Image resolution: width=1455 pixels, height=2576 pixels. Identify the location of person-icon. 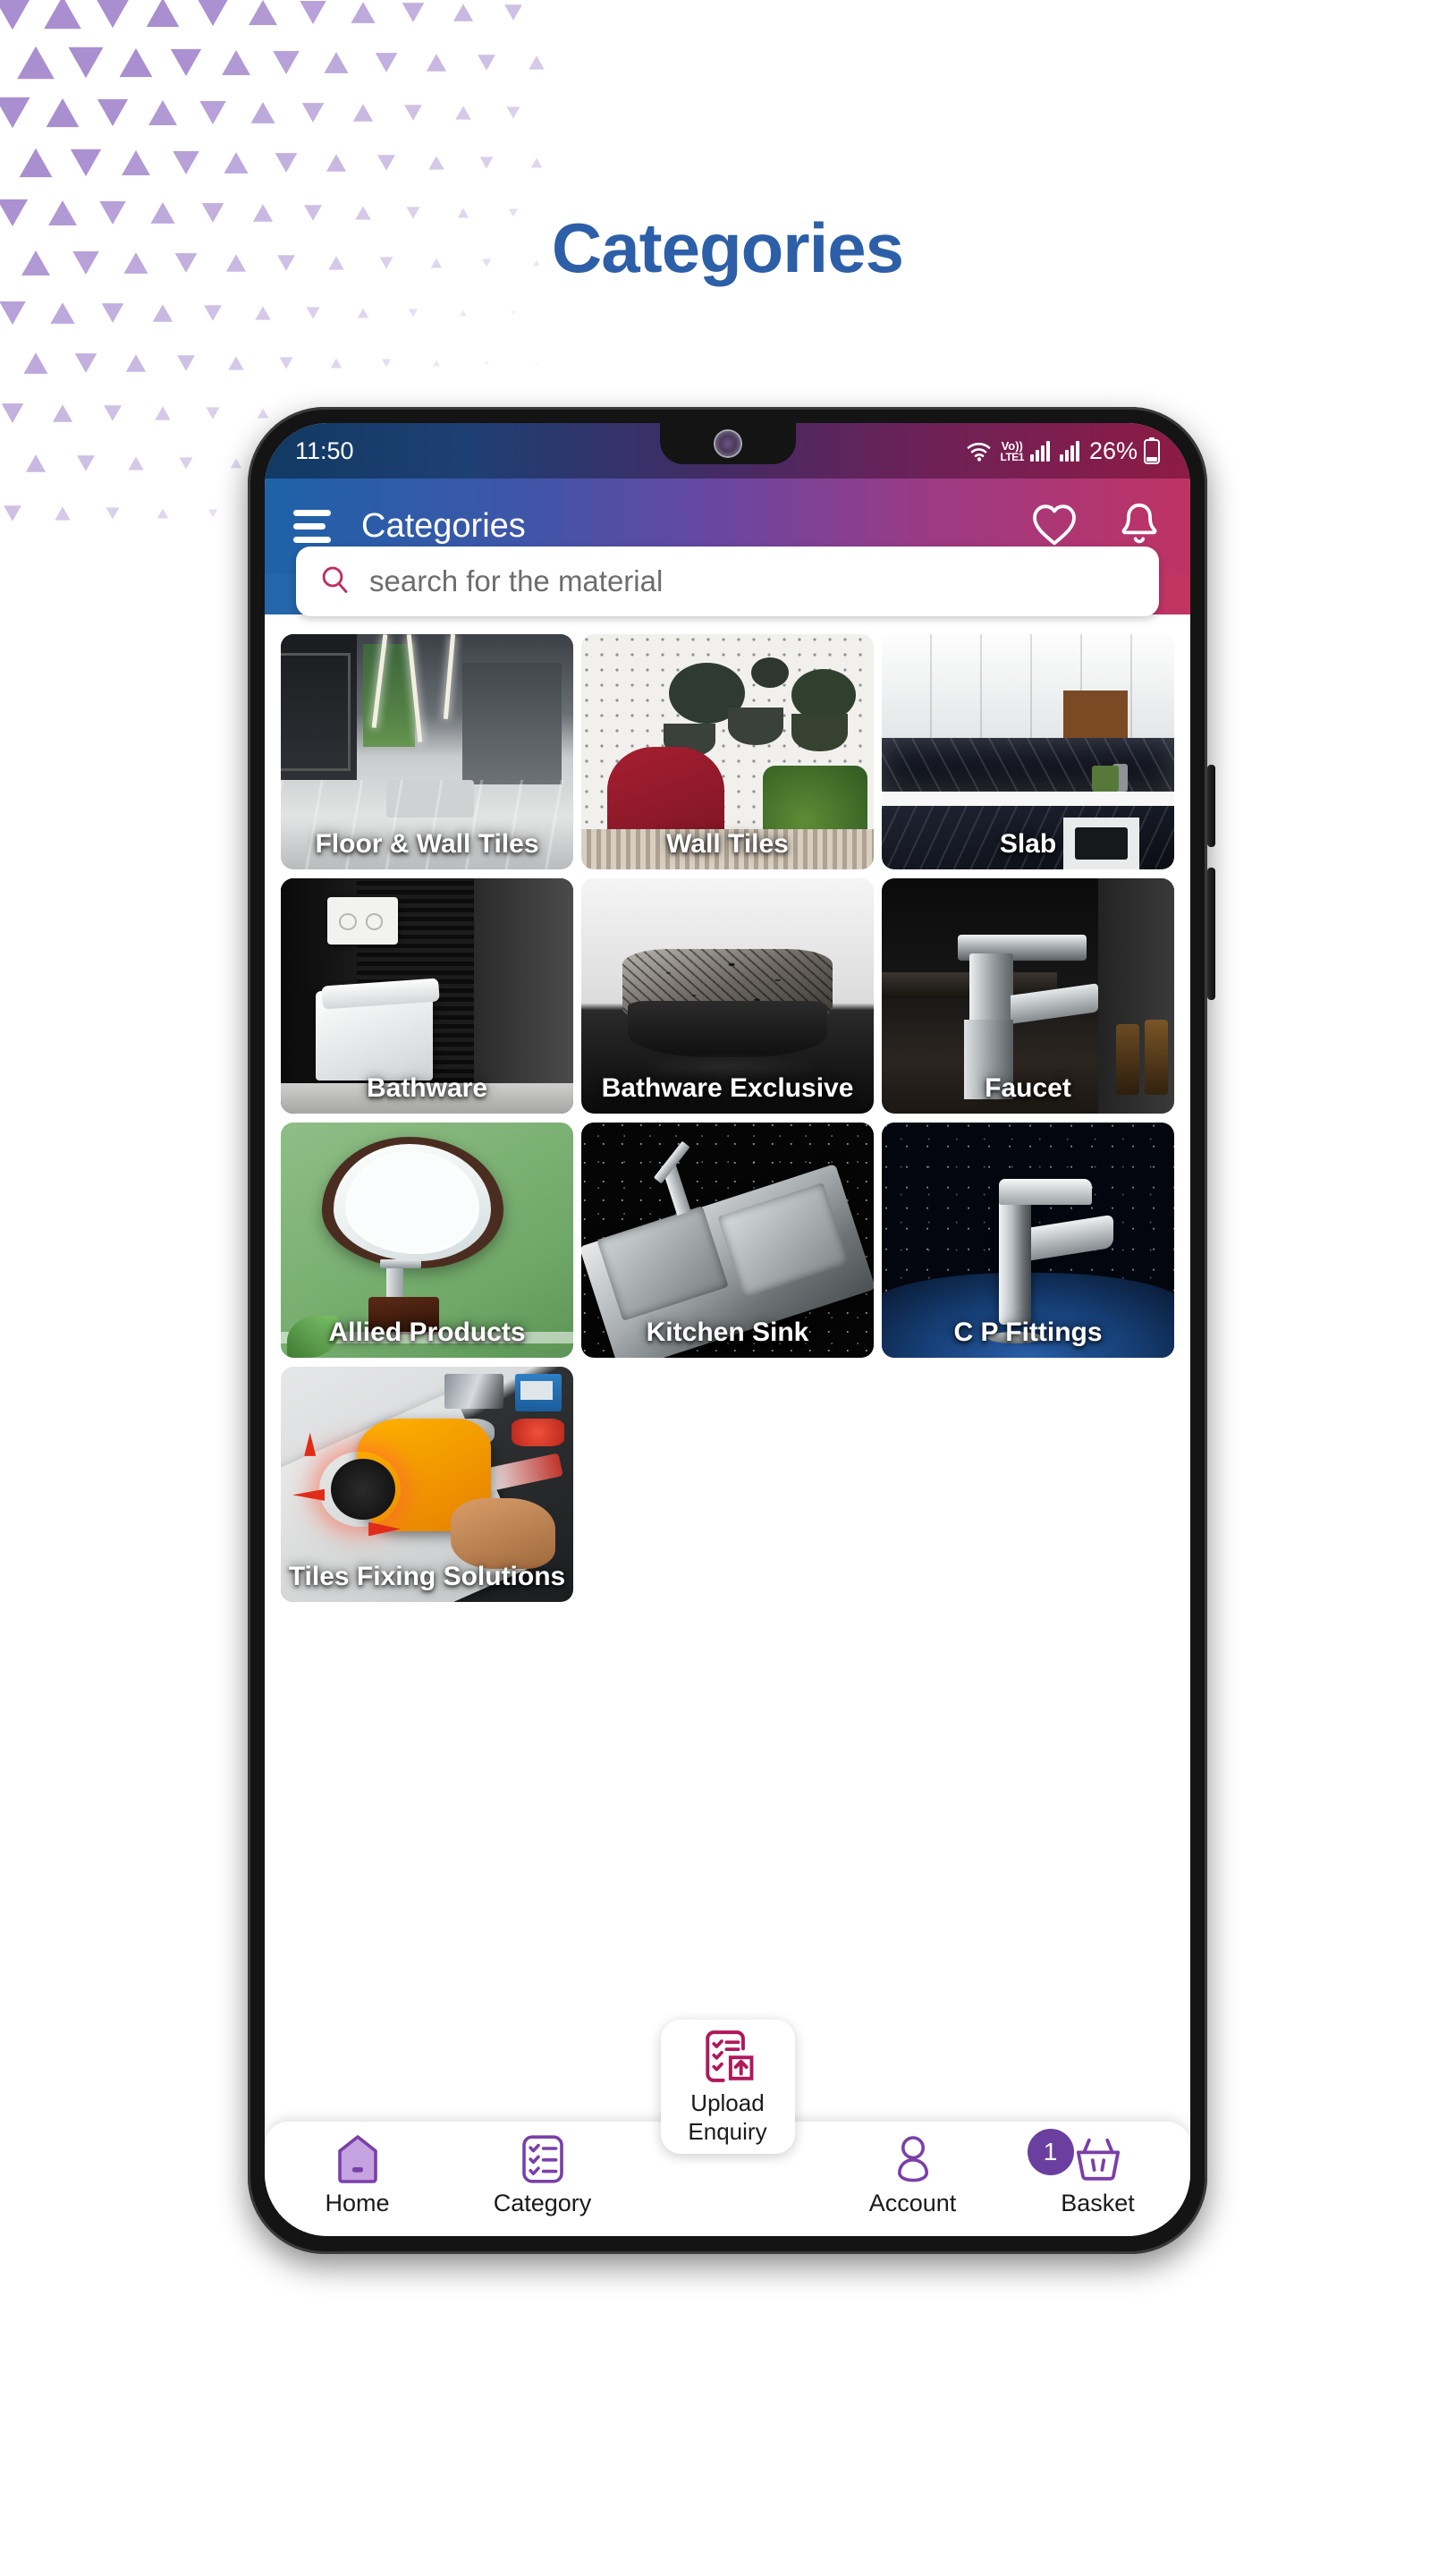
(914, 2159).